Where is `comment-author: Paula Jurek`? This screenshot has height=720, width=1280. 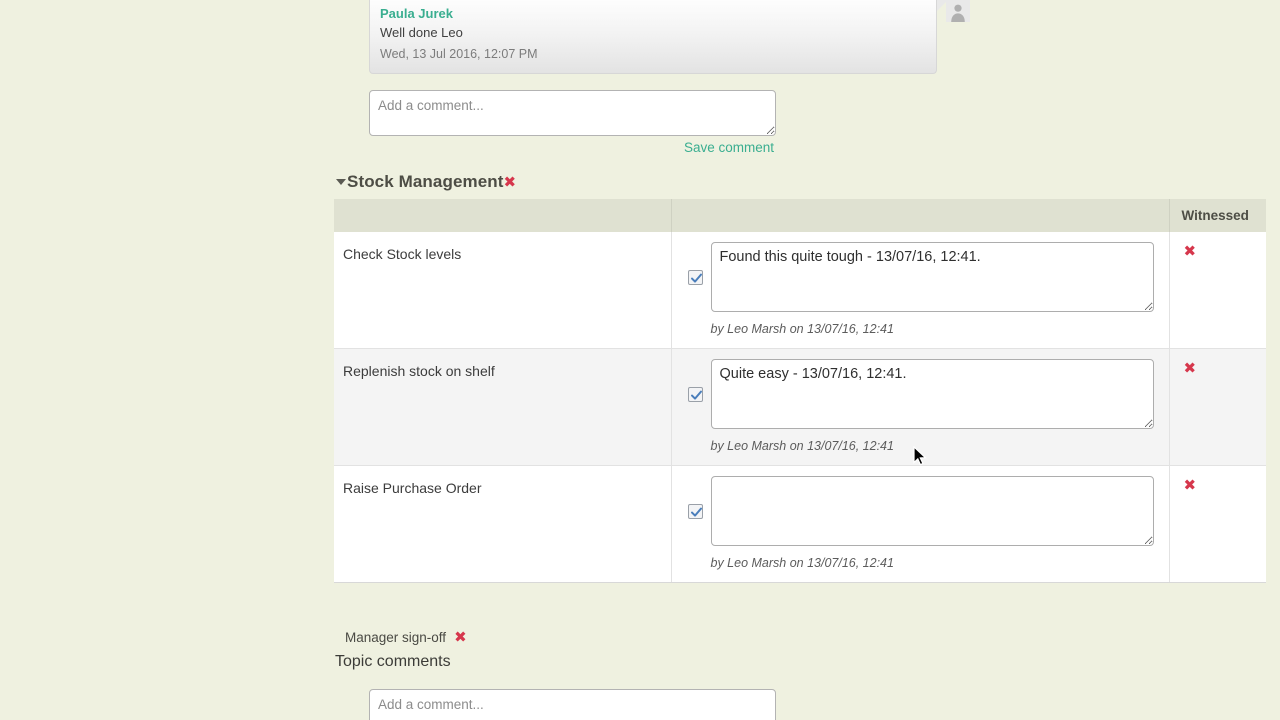 comment-author: Paula Jurek is located at coordinates (416, 13).